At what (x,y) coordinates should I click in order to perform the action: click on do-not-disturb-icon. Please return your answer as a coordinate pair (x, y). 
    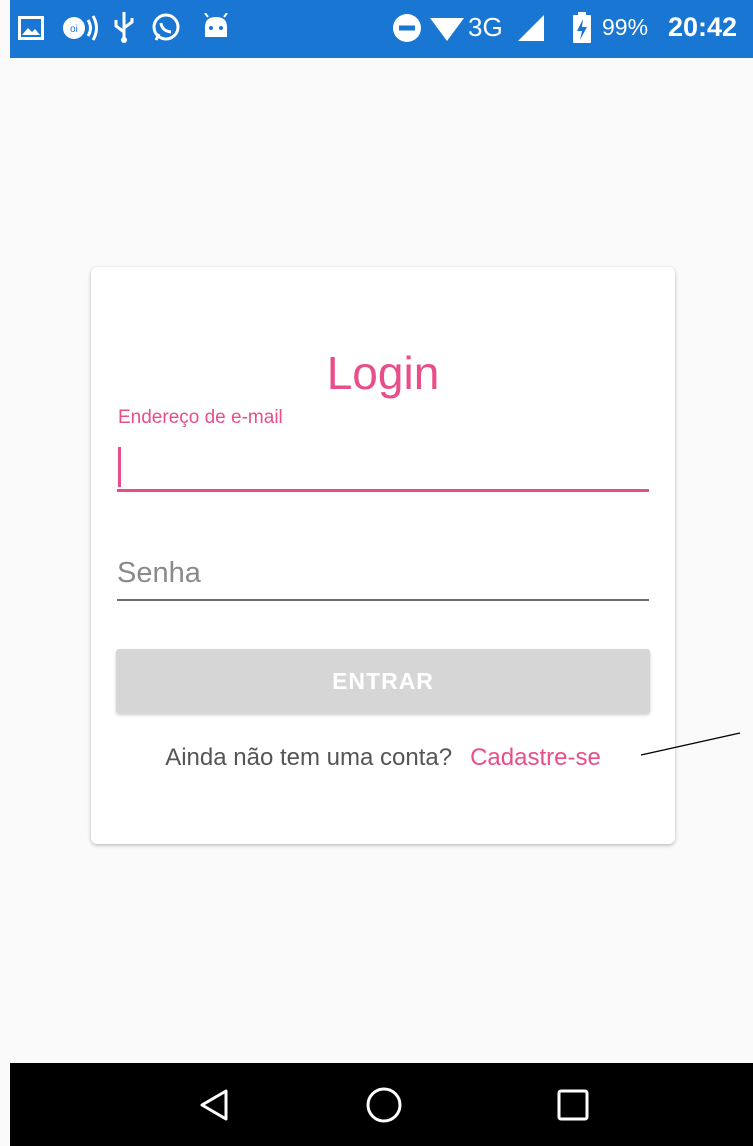
    Looking at the image, I should click on (407, 28).